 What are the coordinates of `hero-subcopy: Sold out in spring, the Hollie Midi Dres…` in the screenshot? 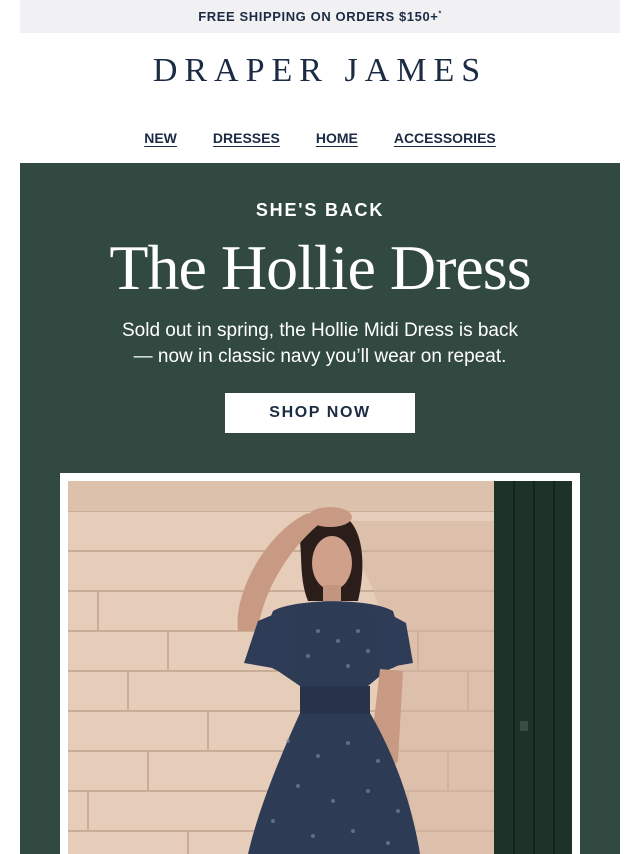 It's located at (320, 344).